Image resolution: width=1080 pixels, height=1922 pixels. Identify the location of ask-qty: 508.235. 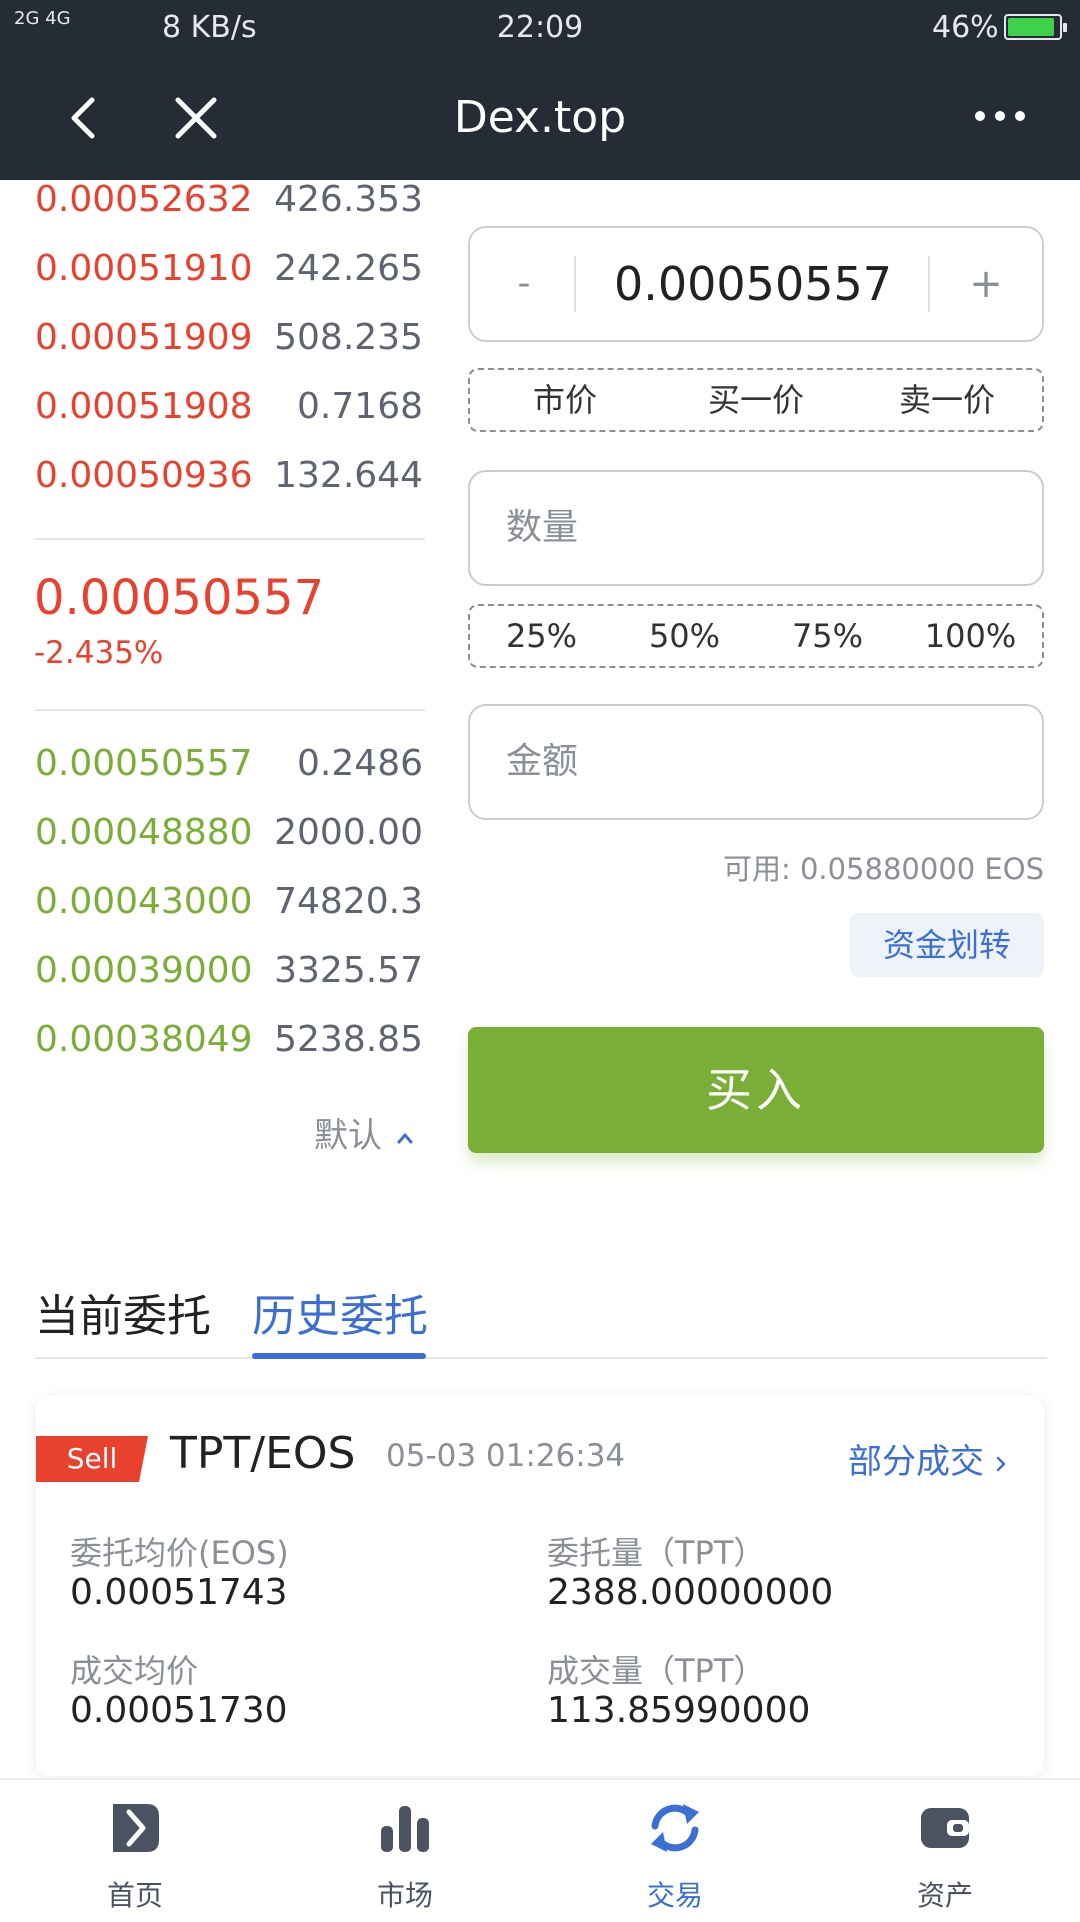
(348, 337).